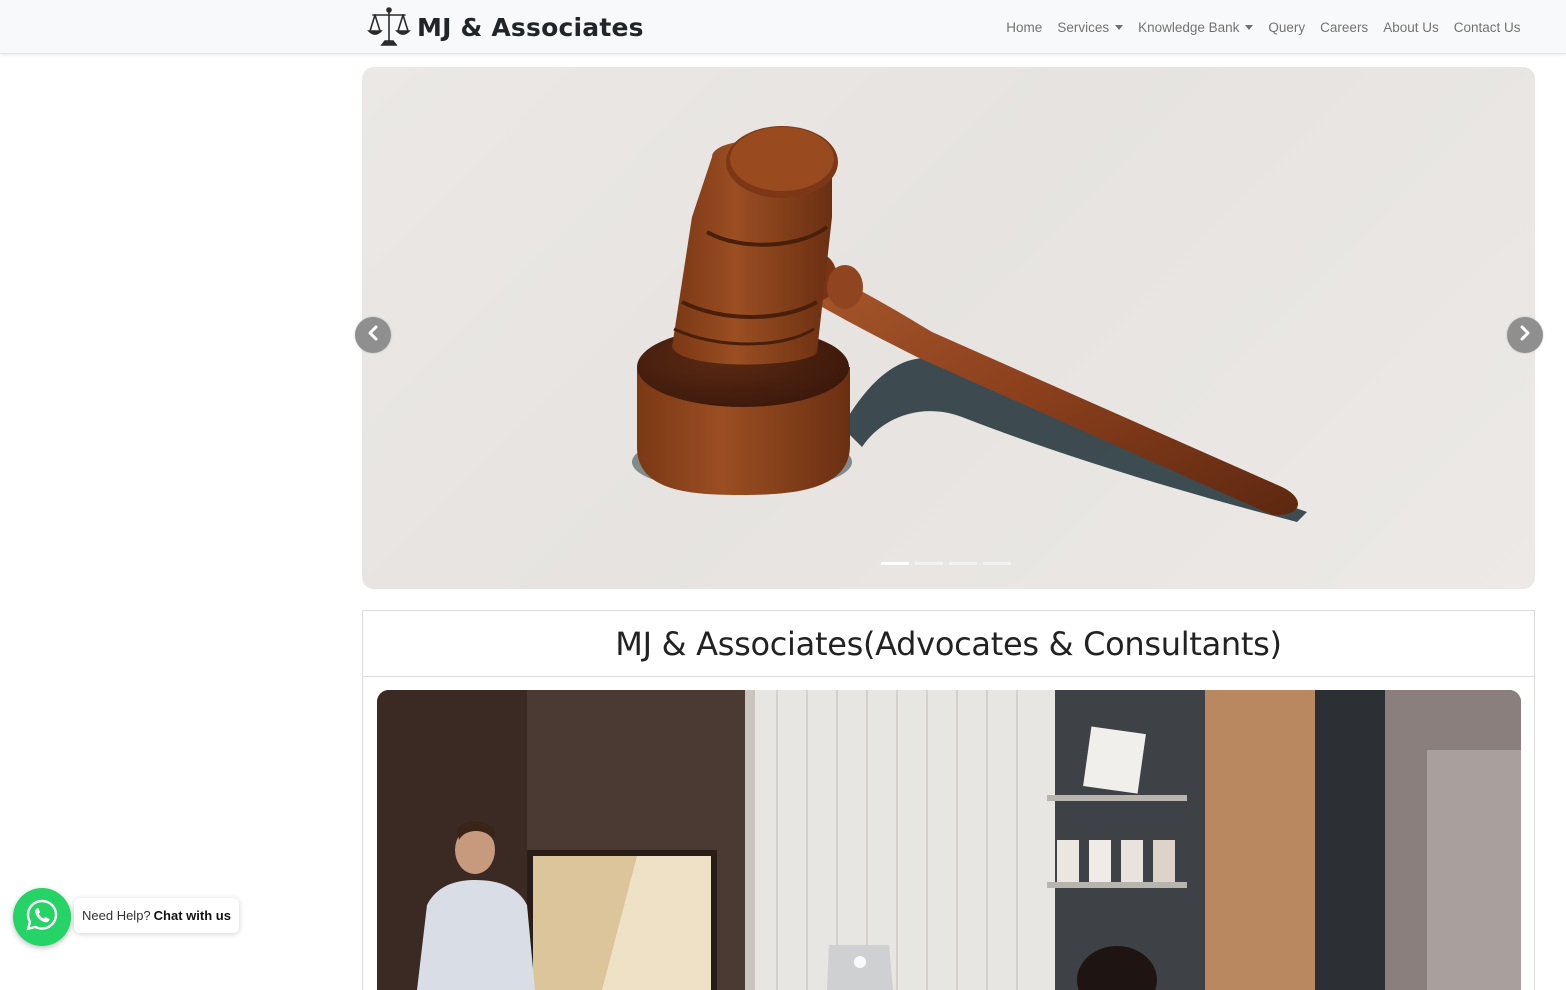 Image resolution: width=1566 pixels, height=990 pixels. I want to click on nav-about-us: About Us, so click(1411, 27).